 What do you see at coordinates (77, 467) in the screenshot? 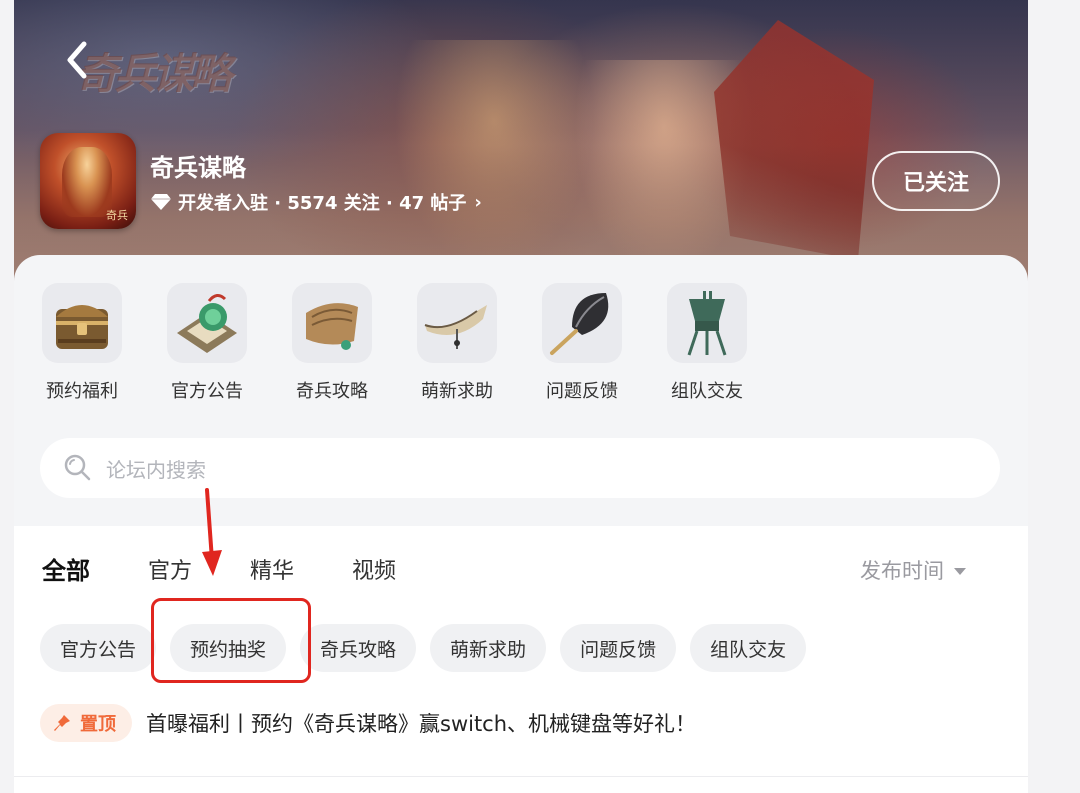
I see `search-icon` at bounding box center [77, 467].